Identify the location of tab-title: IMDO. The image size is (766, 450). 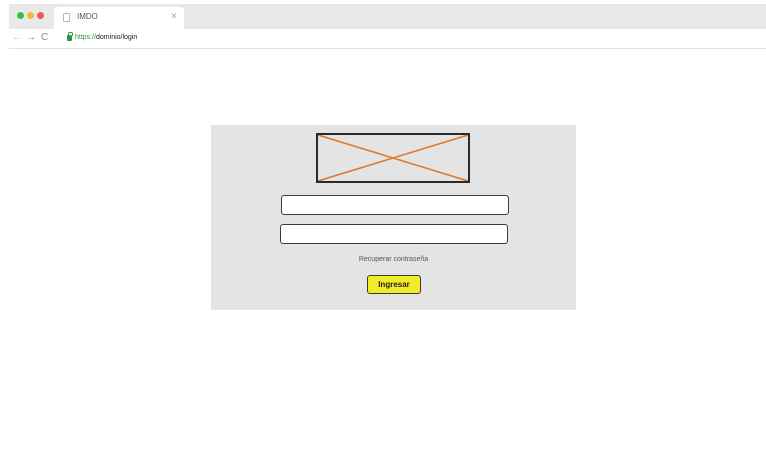
(87, 16).